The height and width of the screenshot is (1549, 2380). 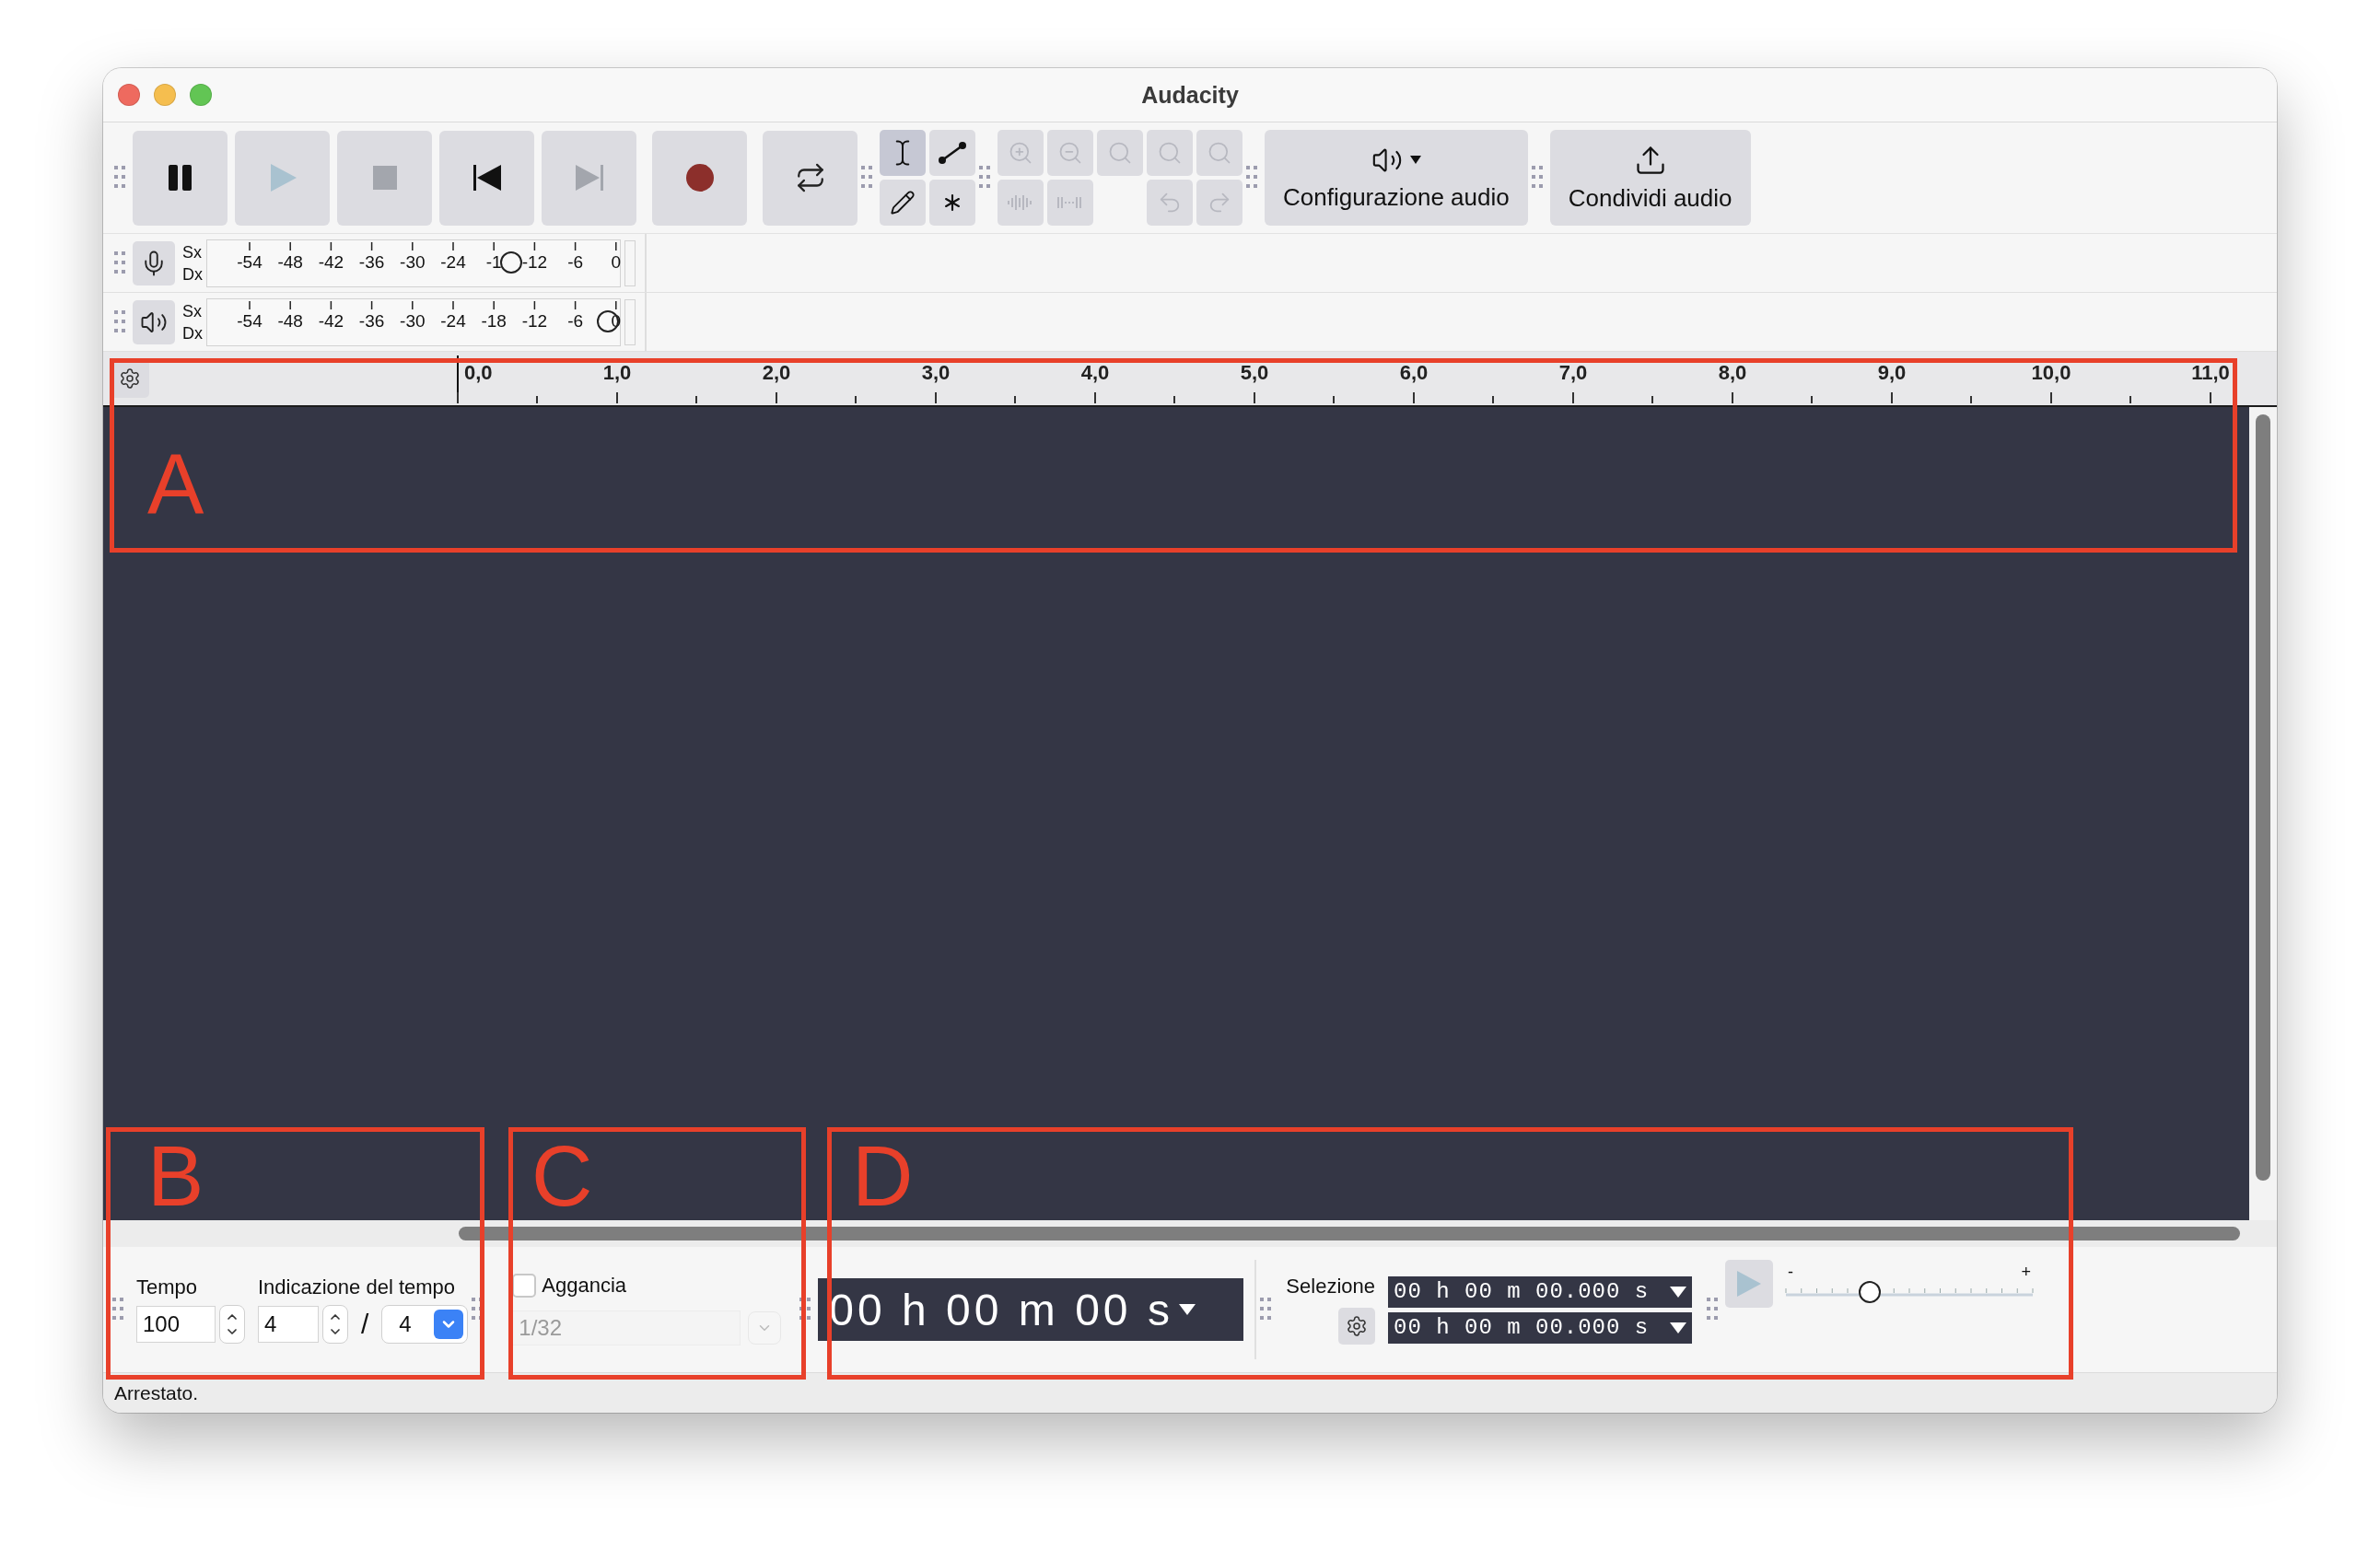 I want to click on envelope-tool-button, so click(x=952, y=153).